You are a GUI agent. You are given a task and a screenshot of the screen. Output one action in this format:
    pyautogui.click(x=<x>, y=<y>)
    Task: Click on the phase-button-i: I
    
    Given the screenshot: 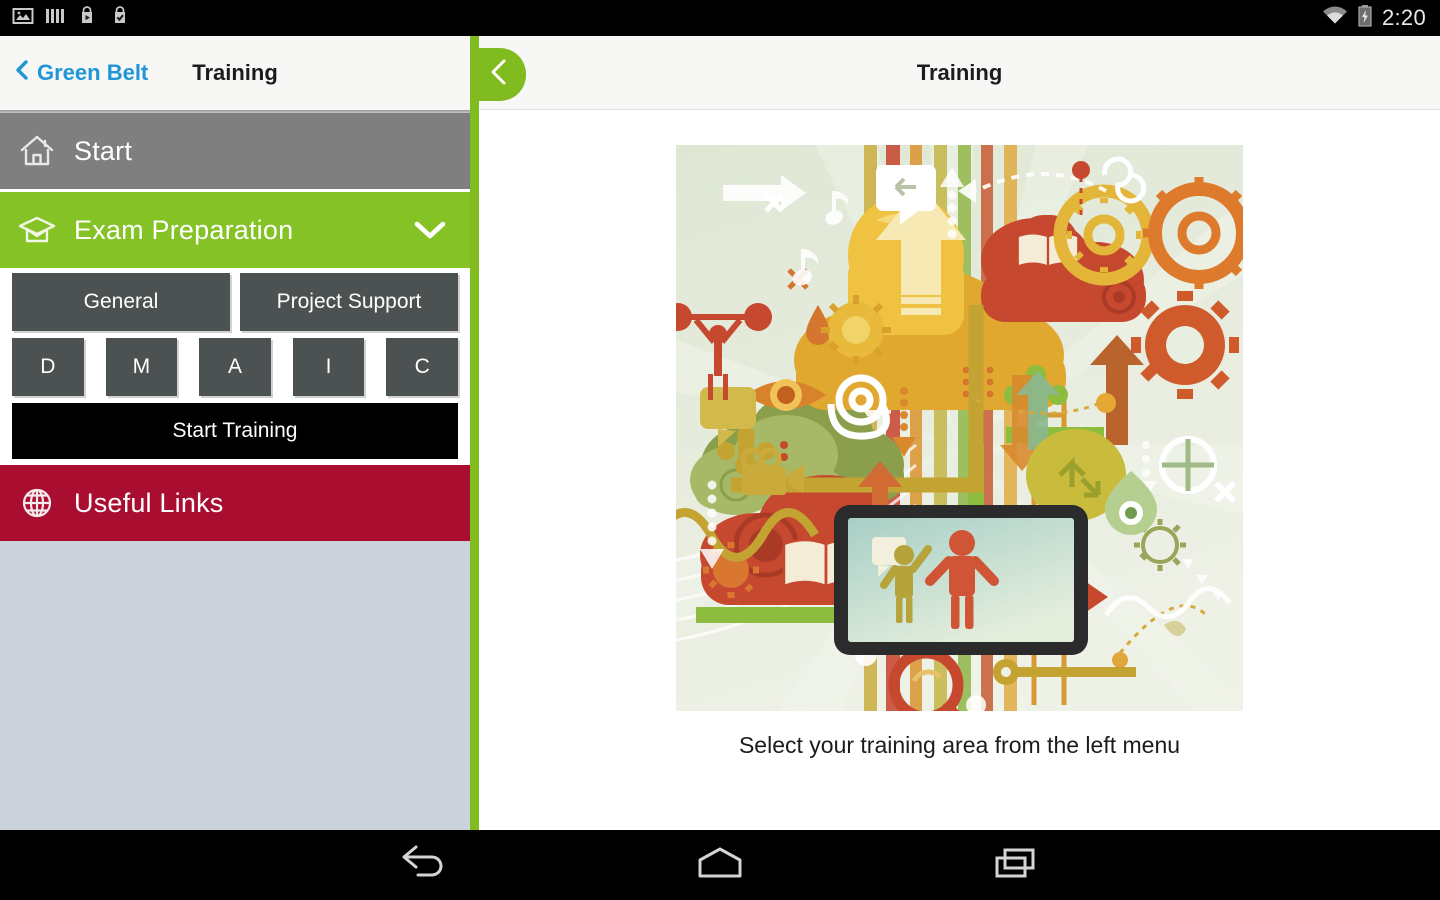 What is the action you would take?
    pyautogui.click(x=328, y=367)
    